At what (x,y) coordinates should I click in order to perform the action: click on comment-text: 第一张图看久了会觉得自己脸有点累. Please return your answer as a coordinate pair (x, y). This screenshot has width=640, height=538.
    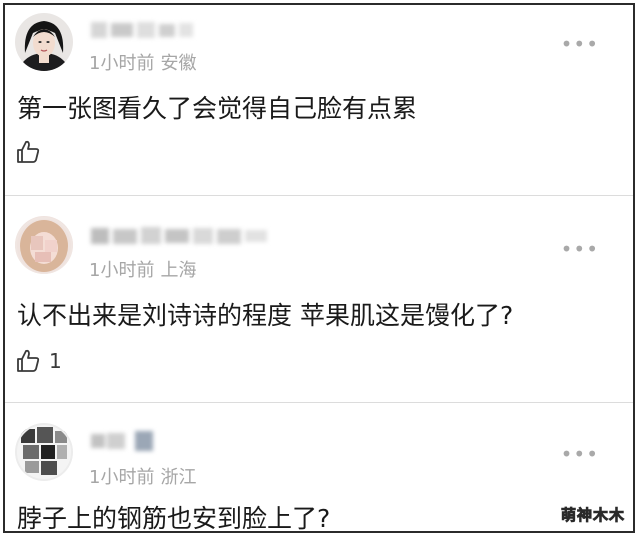
    Looking at the image, I should click on (217, 108).